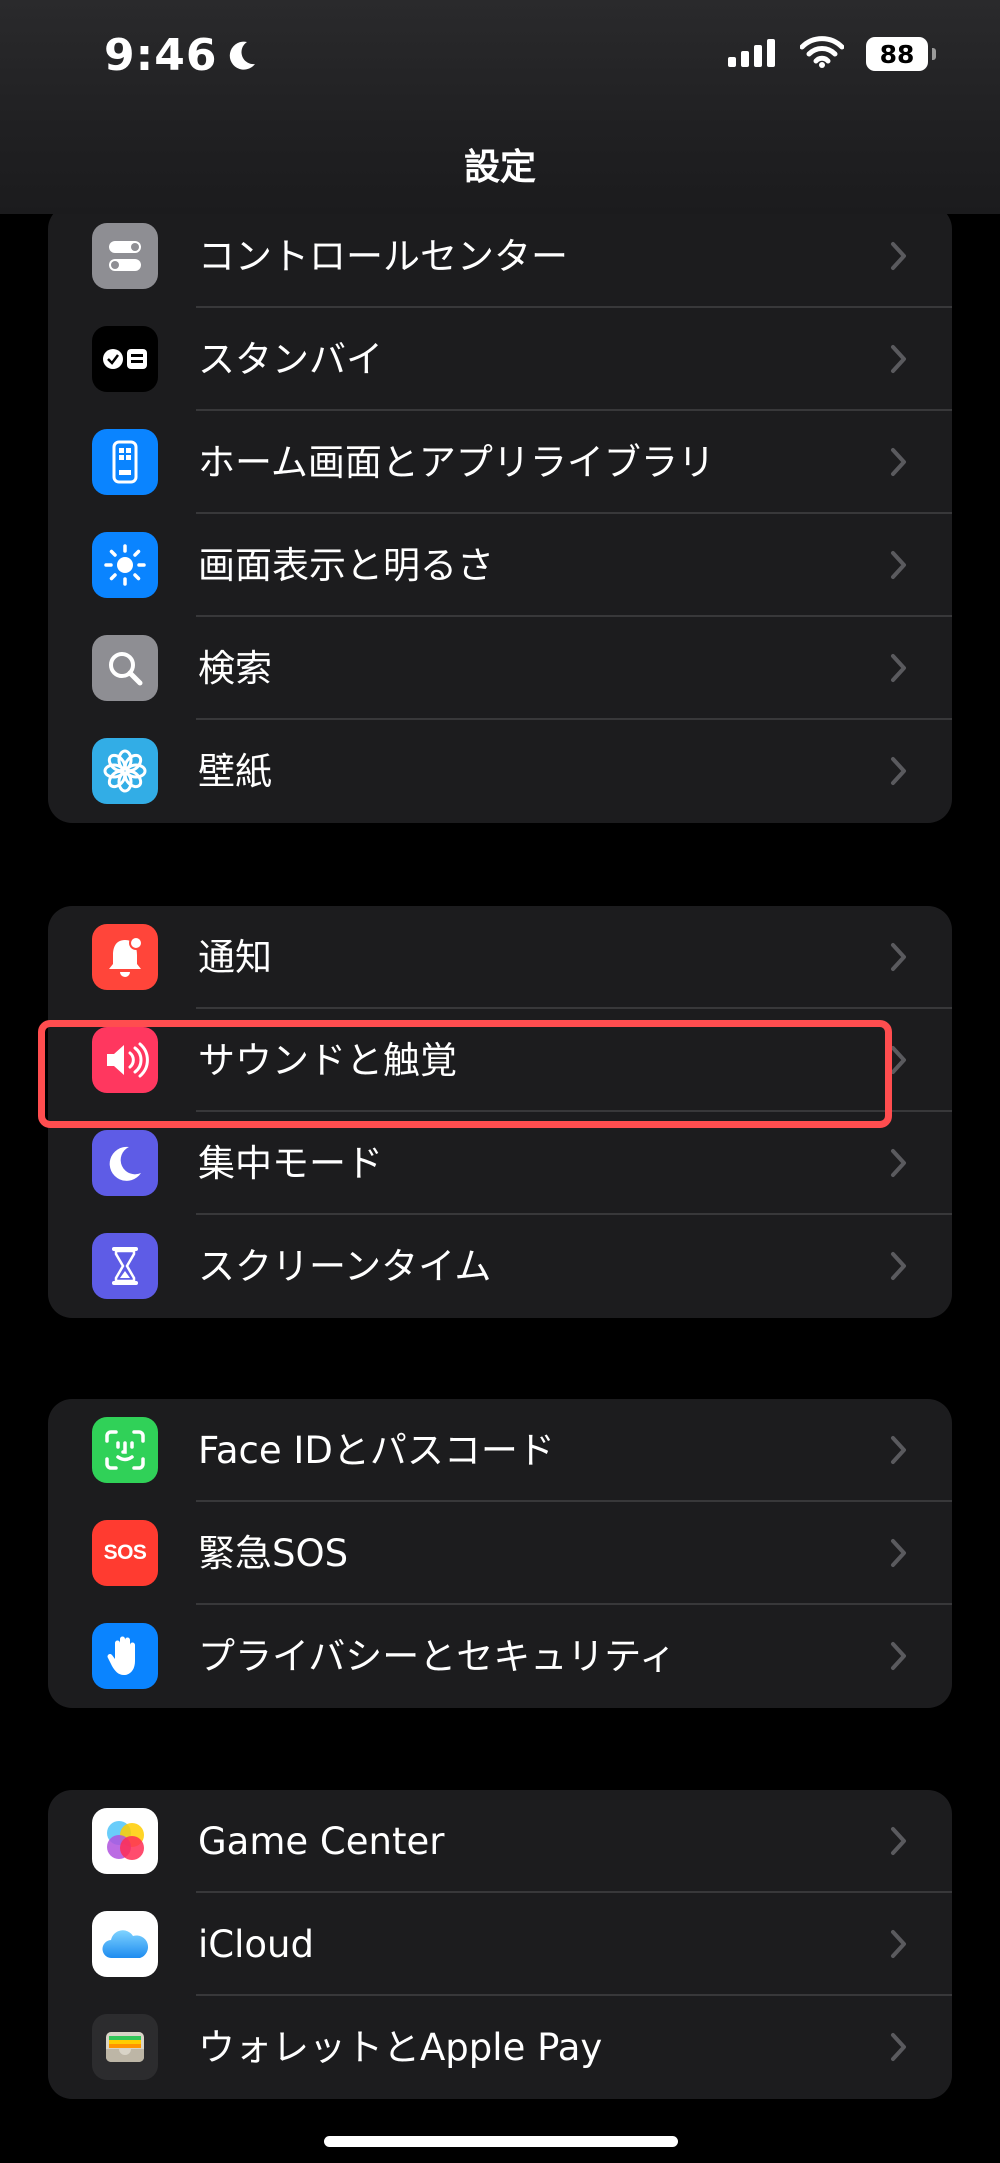 The width and height of the screenshot is (1000, 2163). I want to click on settings-item-wallet-apple-pay: ウォレットとApple Pay, so click(500, 2047).